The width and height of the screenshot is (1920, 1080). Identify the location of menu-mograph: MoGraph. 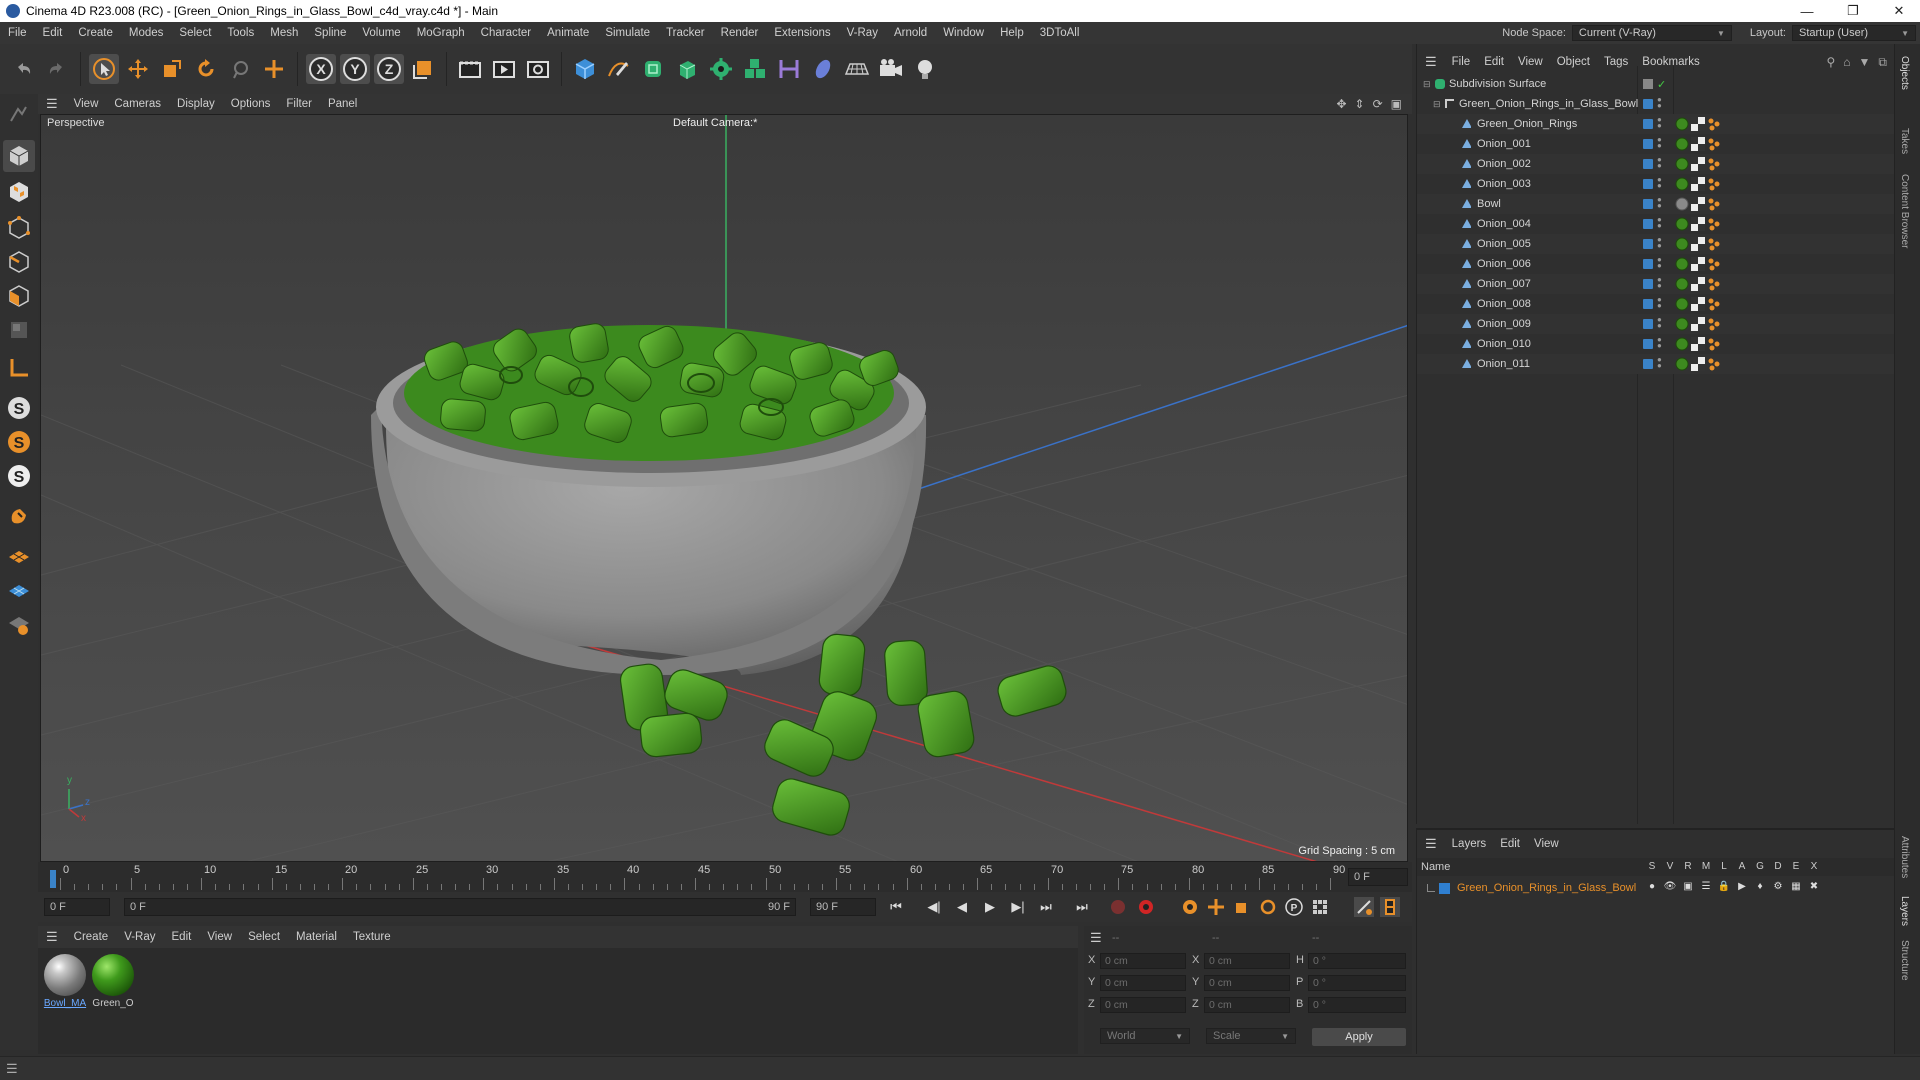
(441, 33).